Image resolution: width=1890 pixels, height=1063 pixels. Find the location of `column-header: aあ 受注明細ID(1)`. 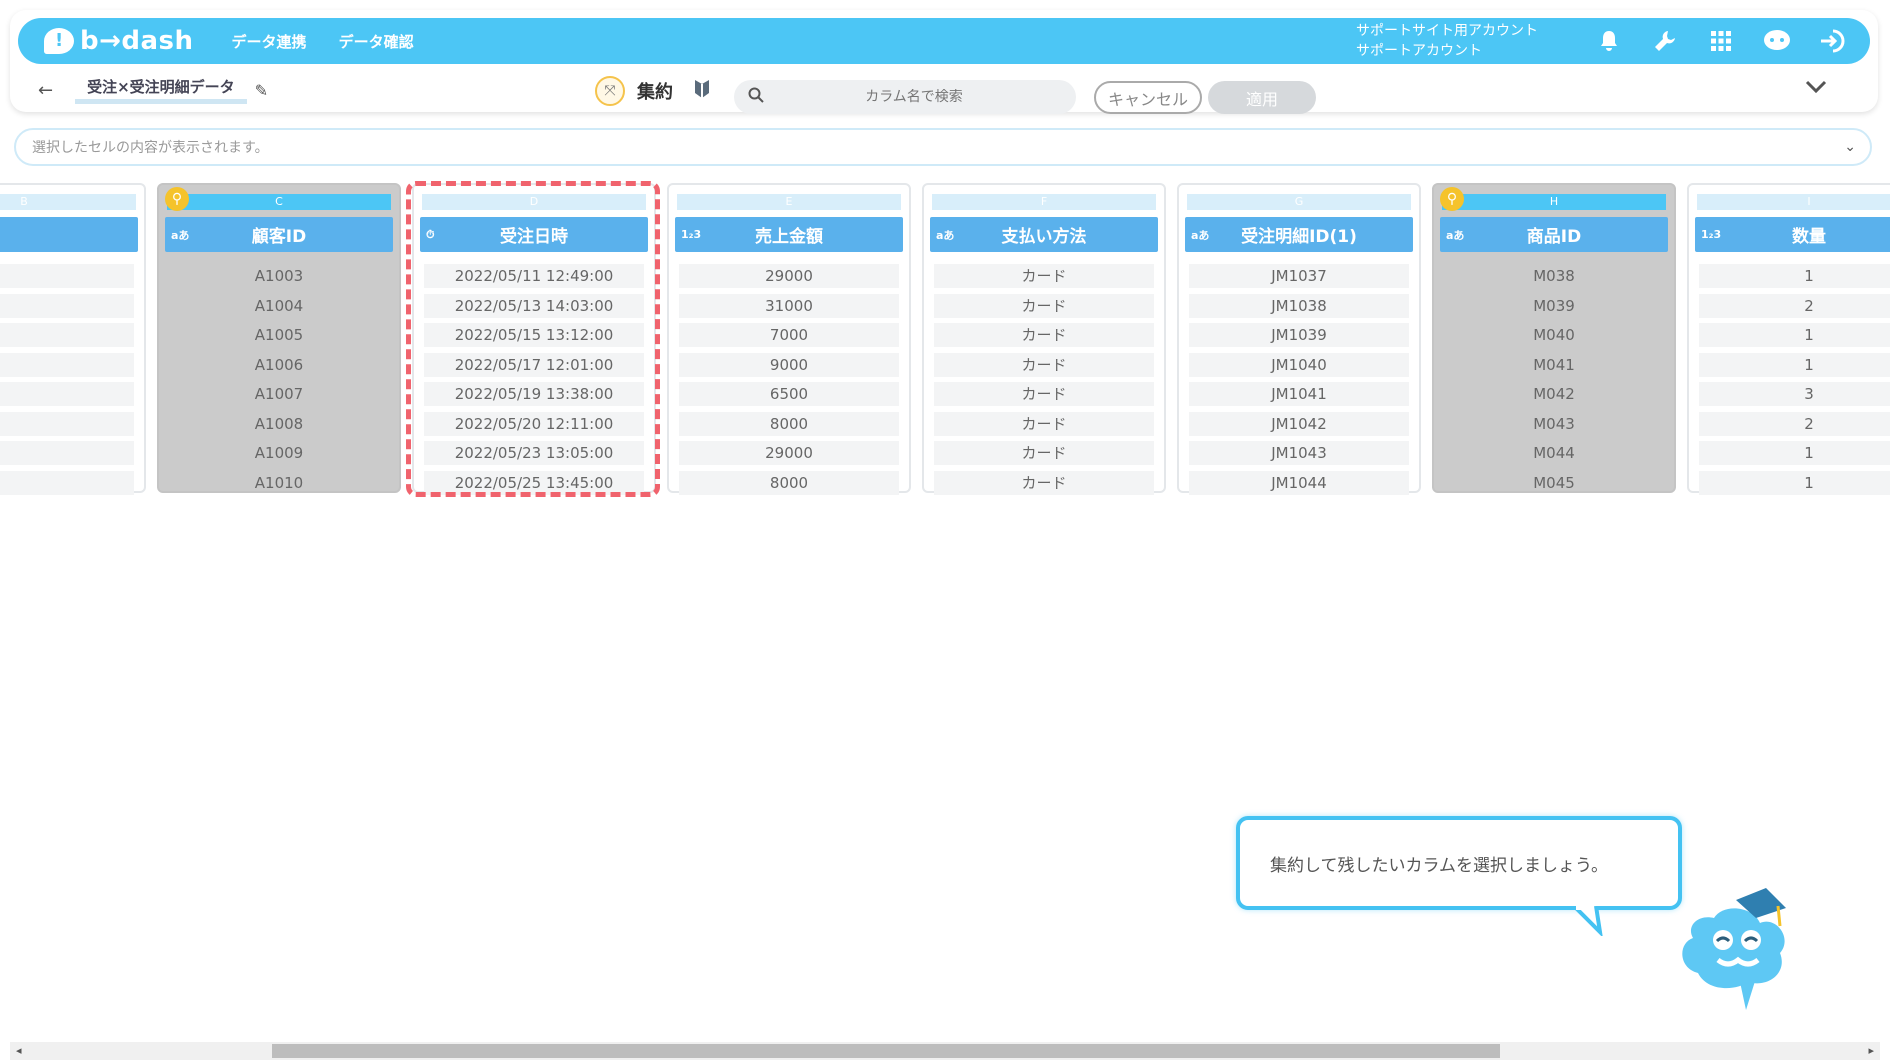

column-header: aあ 受注明細ID(1) is located at coordinates (1299, 234).